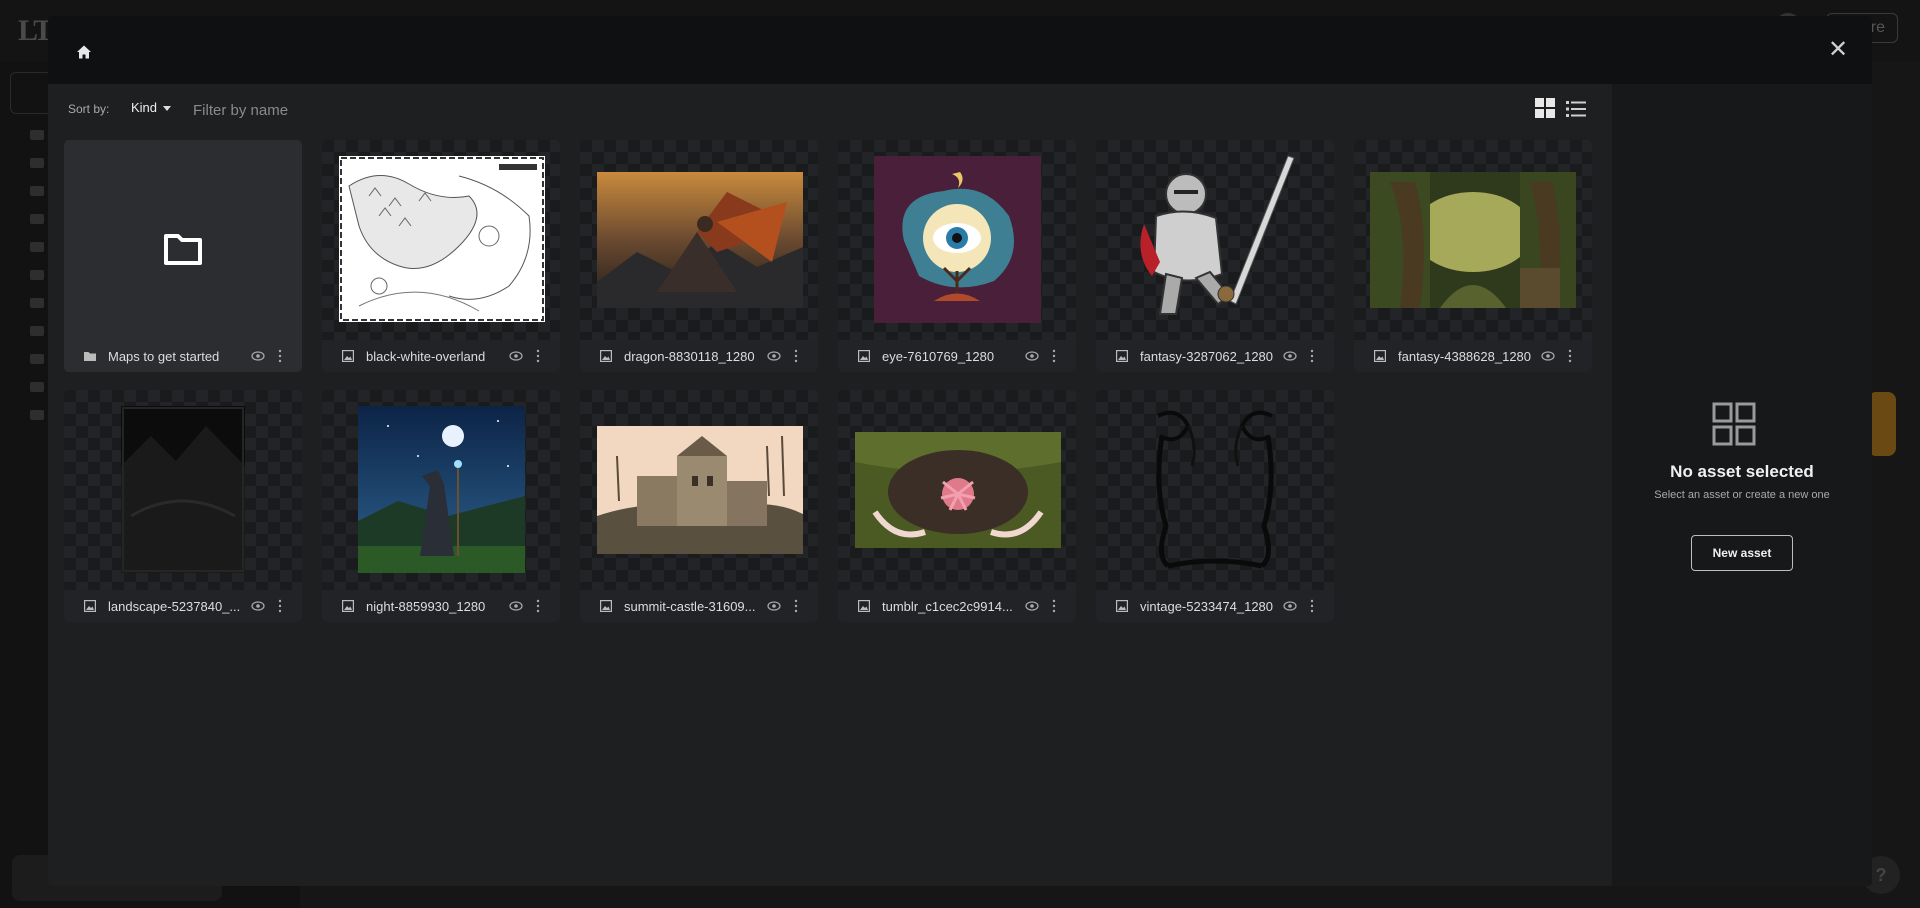  I want to click on background-badge, so click(1882, 424).